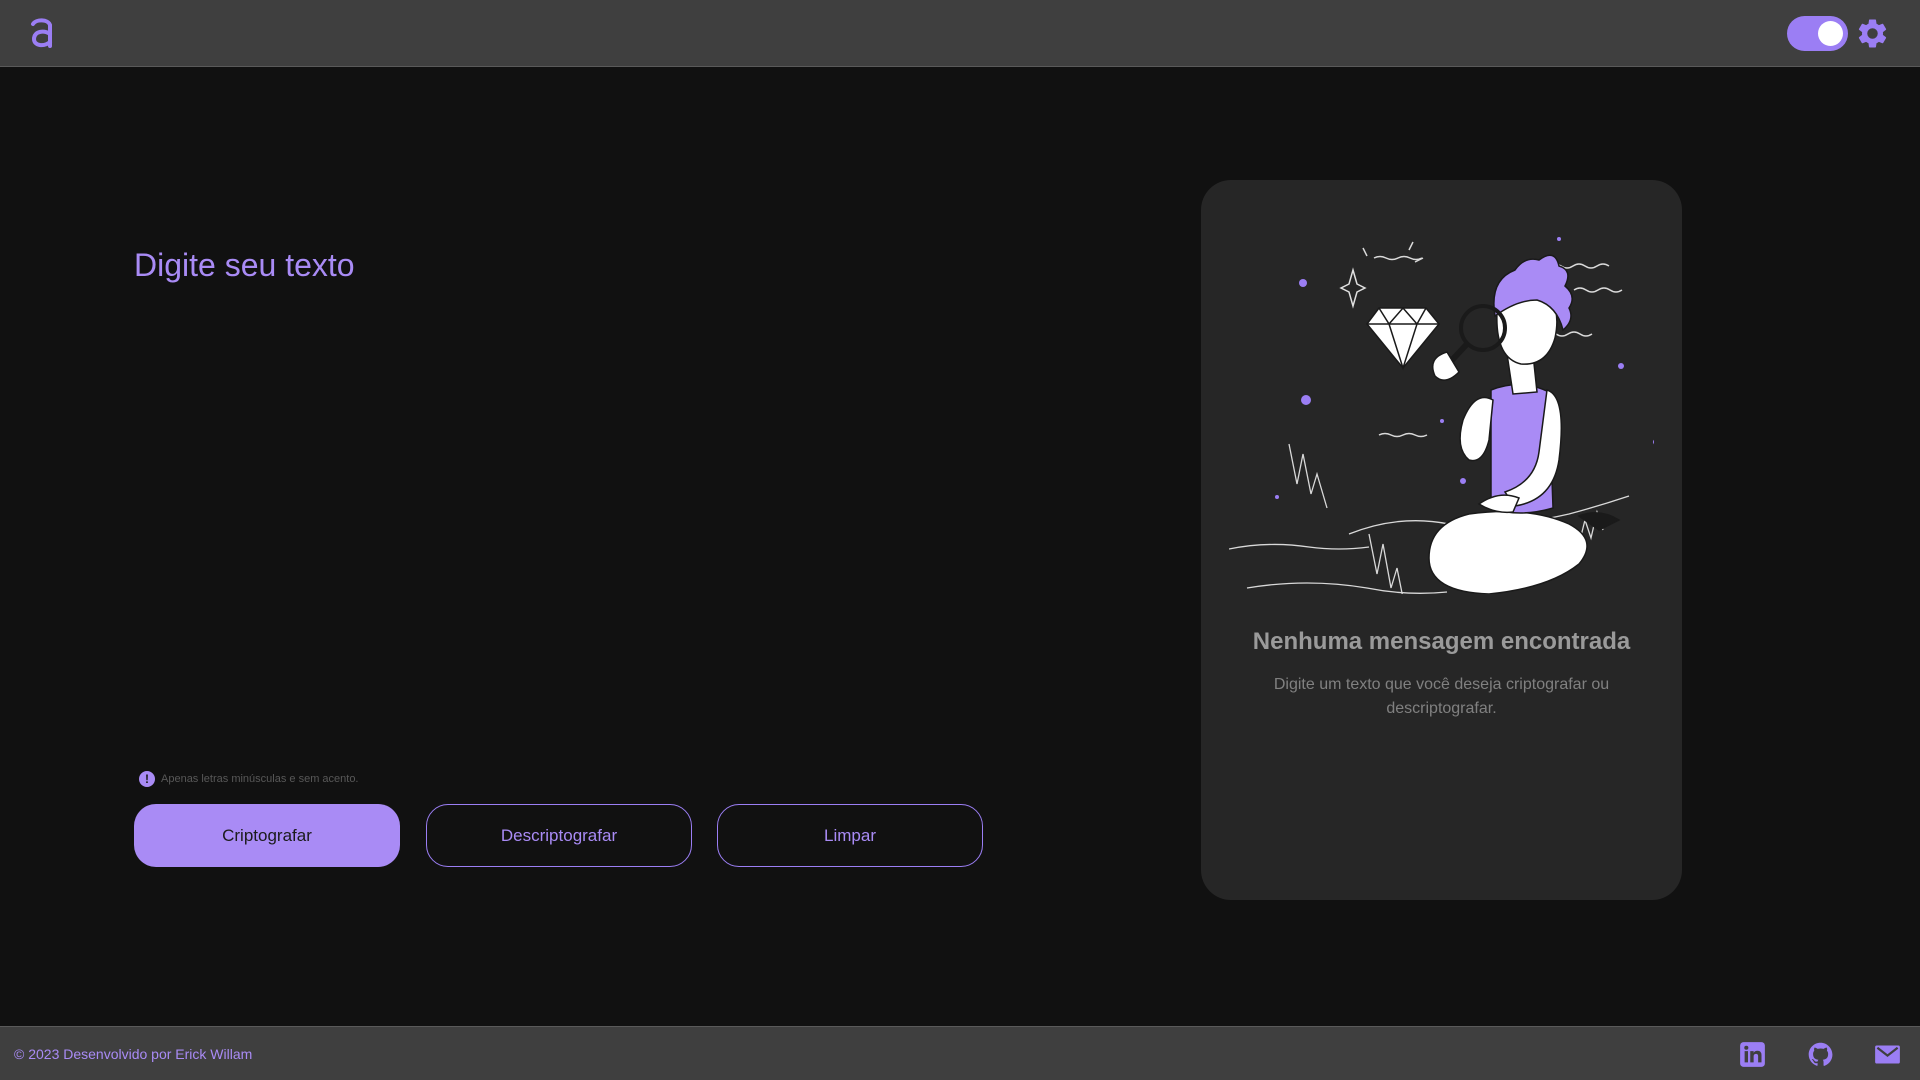 The width and height of the screenshot is (1920, 1080). What do you see at coordinates (1752, 1054) in the screenshot?
I see `linkedin-icon` at bounding box center [1752, 1054].